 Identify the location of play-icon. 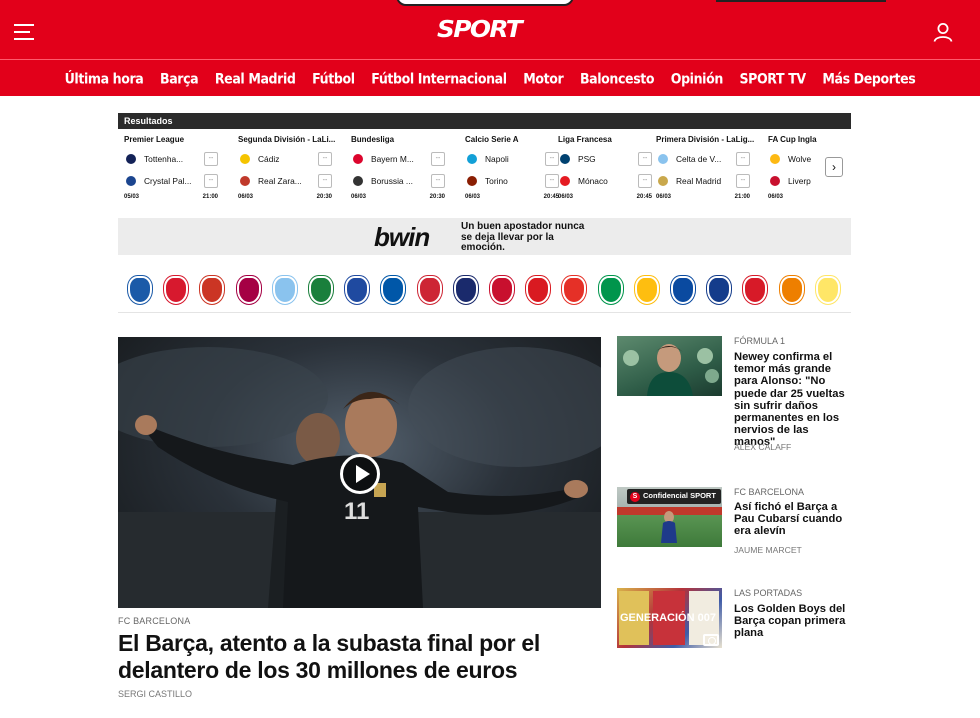
(360, 474).